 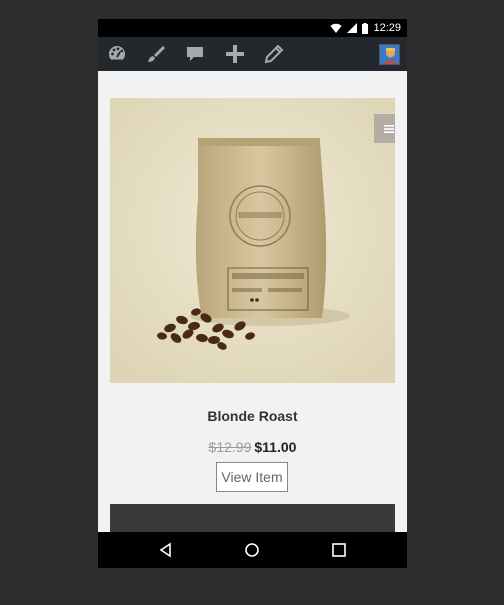 What do you see at coordinates (252, 416) in the screenshot?
I see `product-title: Blonde Roast` at bounding box center [252, 416].